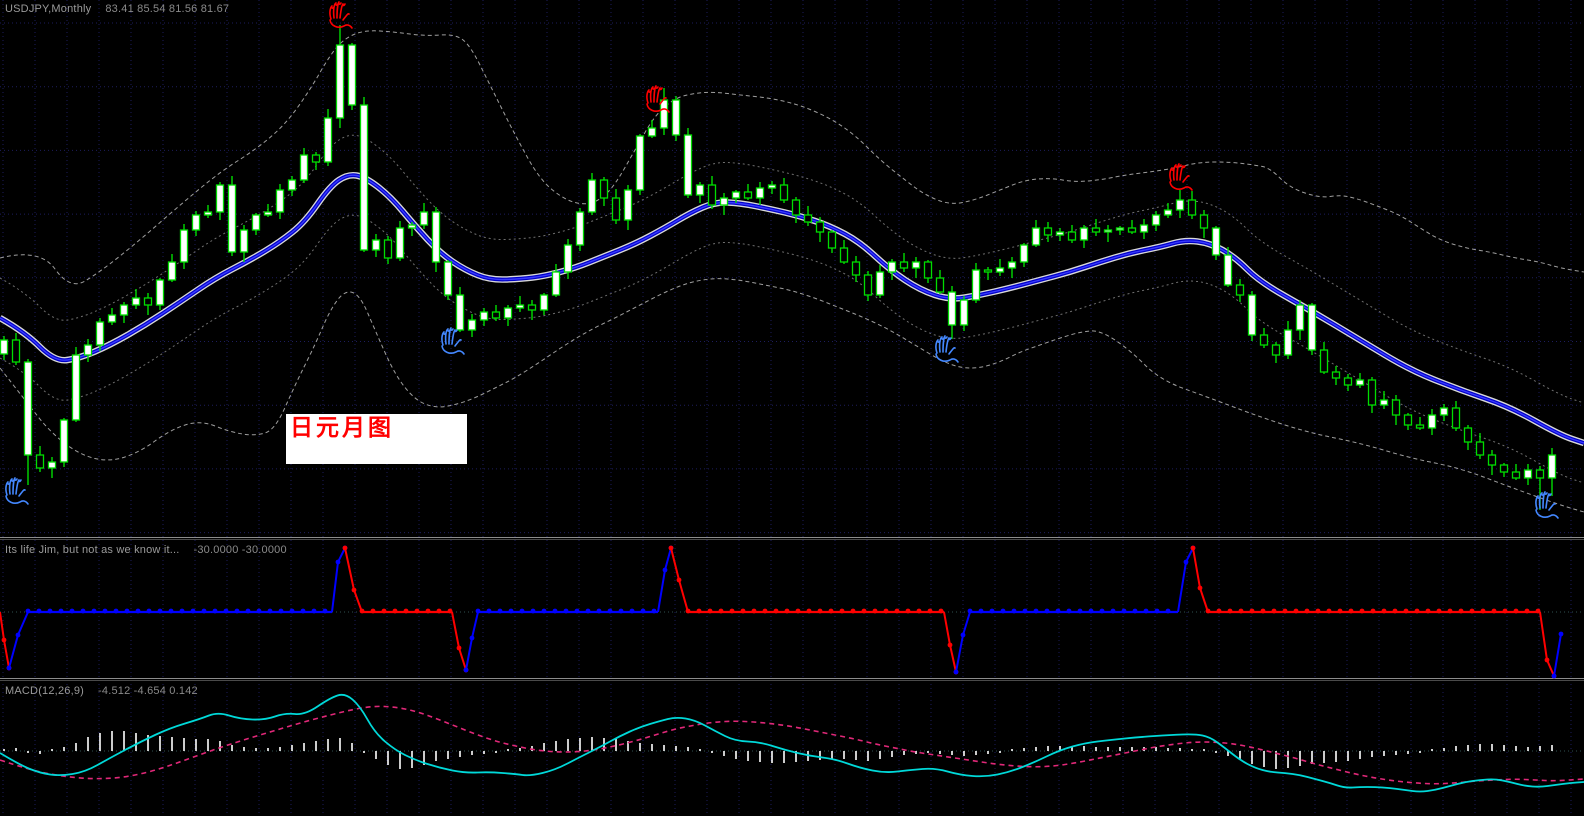 The height and width of the screenshot is (816, 1584). Describe the element at coordinates (240, 550) in the screenshot. I see `signal-indicator-values: -30.0000 -30.0000` at that location.